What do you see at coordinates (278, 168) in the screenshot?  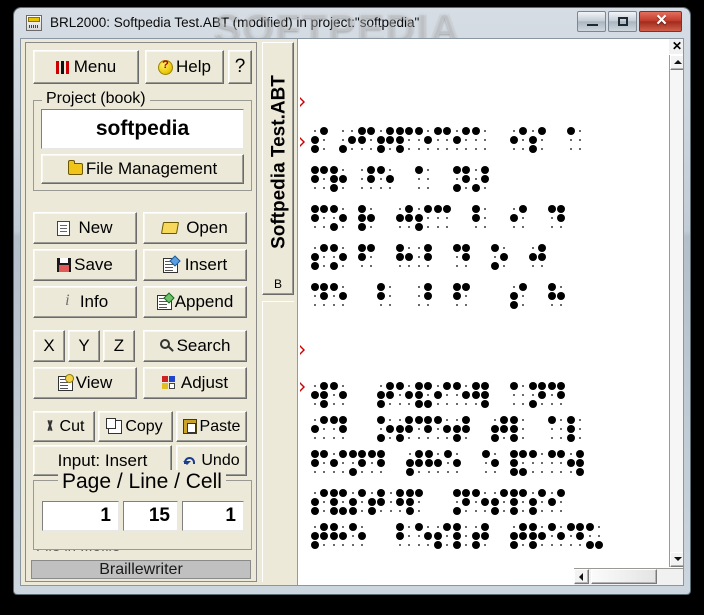 I see `tab-softpedia-test-abt: Softpedia Test.ABT B` at bounding box center [278, 168].